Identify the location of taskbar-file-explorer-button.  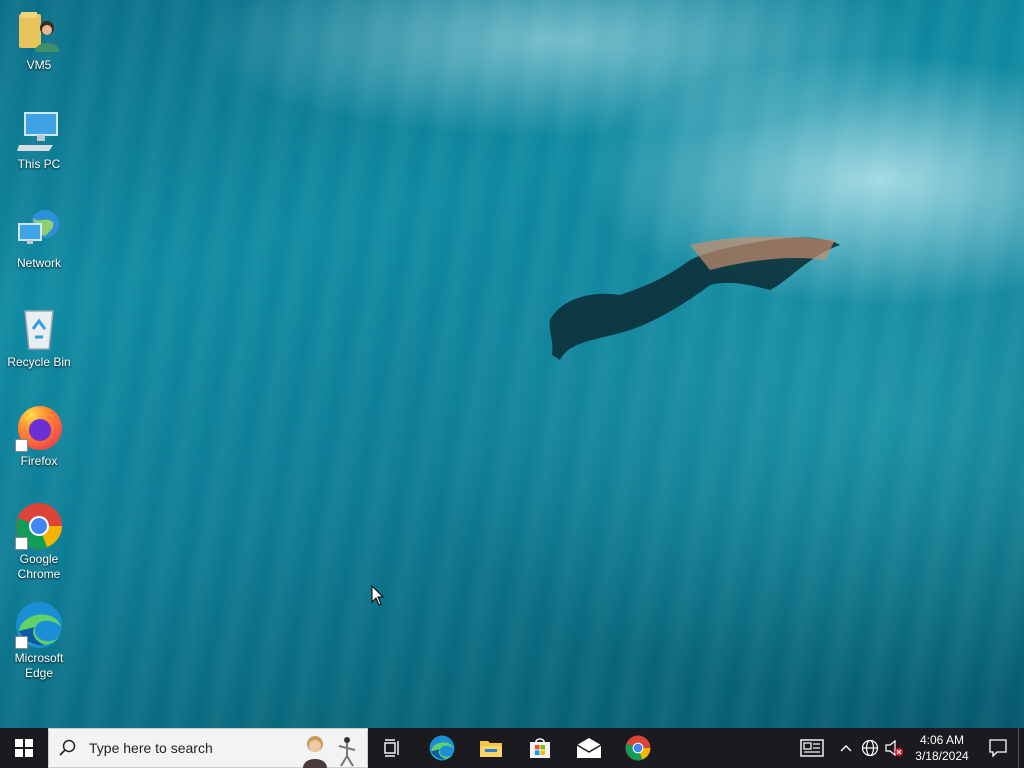
(490, 748).